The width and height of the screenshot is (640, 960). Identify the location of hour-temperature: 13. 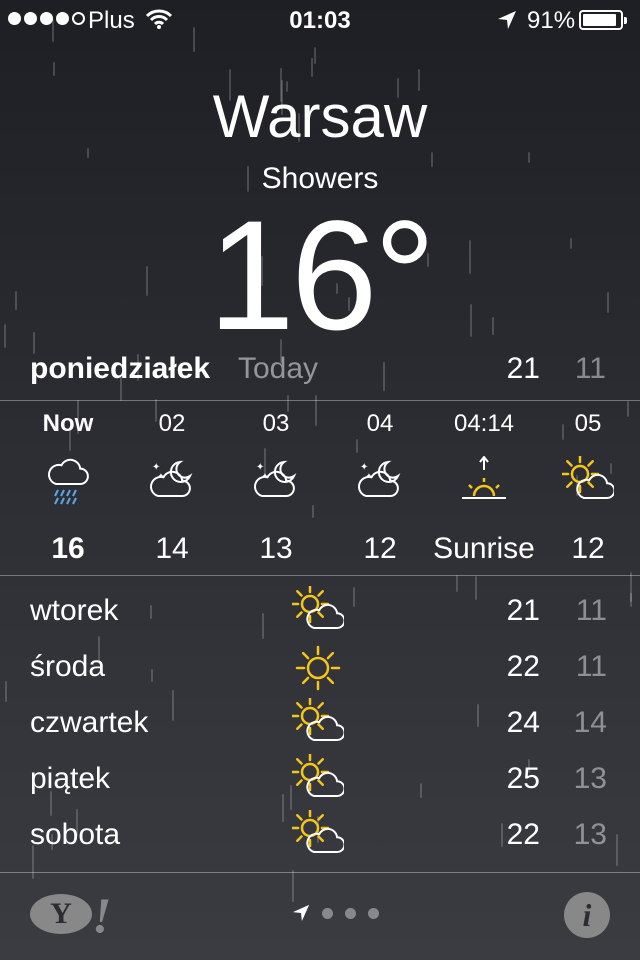
(276, 548).